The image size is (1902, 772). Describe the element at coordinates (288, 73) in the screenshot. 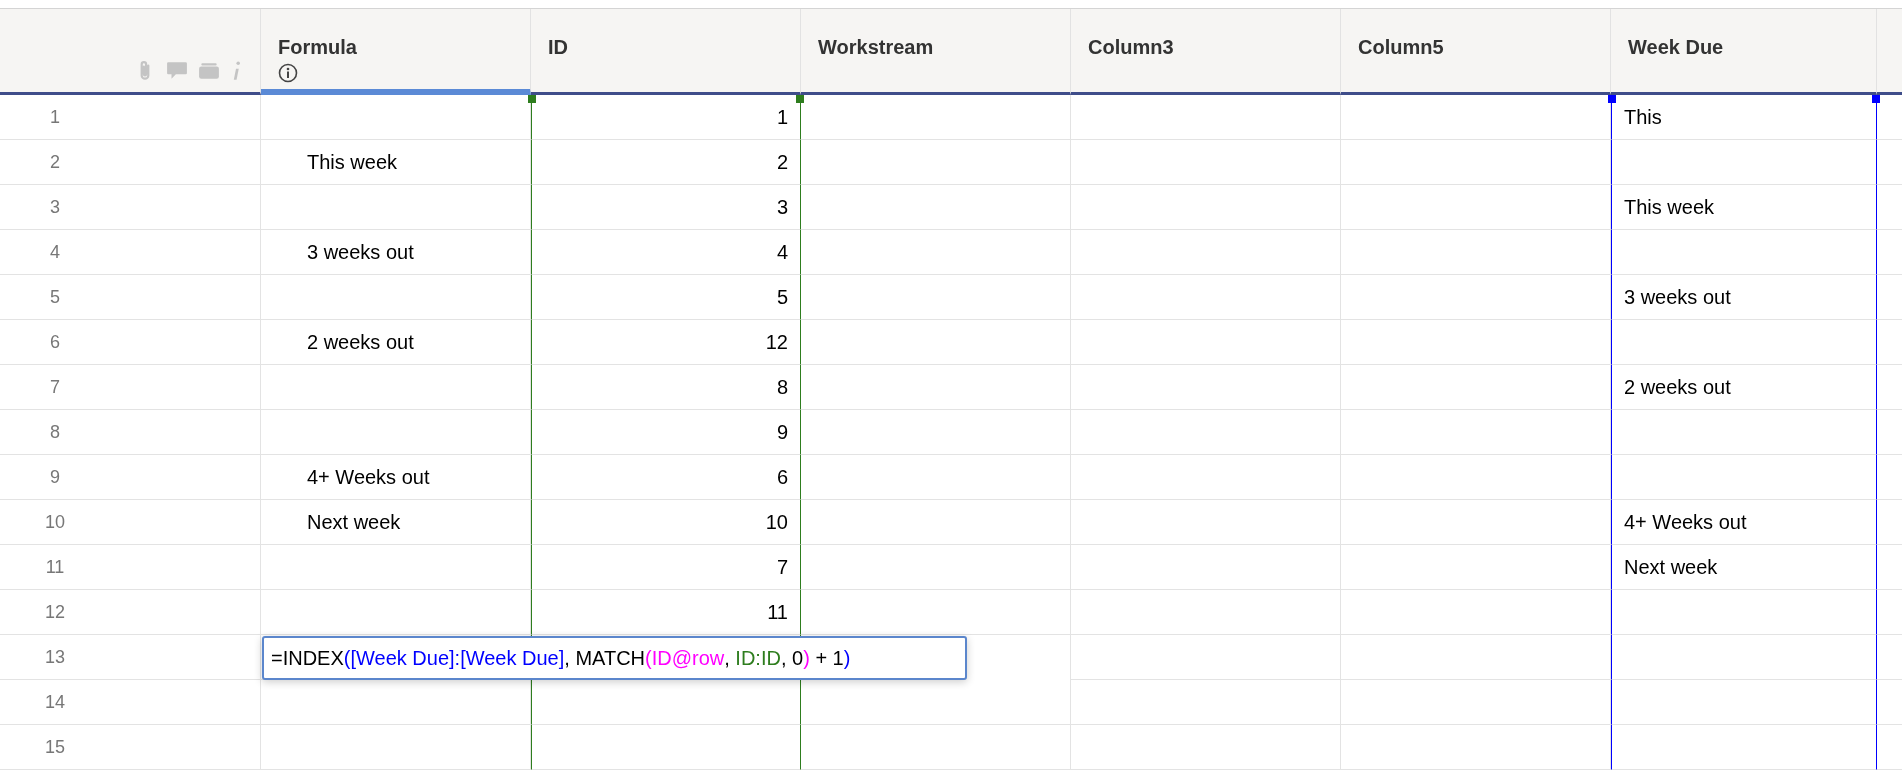

I see `info-icon` at that location.